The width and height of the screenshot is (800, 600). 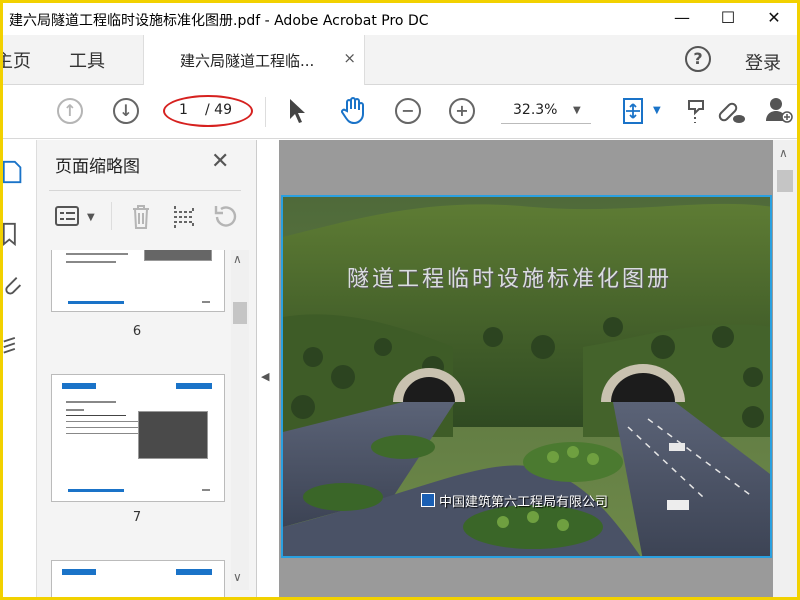 I want to click on next-page-icon: ↓, so click(x=126, y=111).